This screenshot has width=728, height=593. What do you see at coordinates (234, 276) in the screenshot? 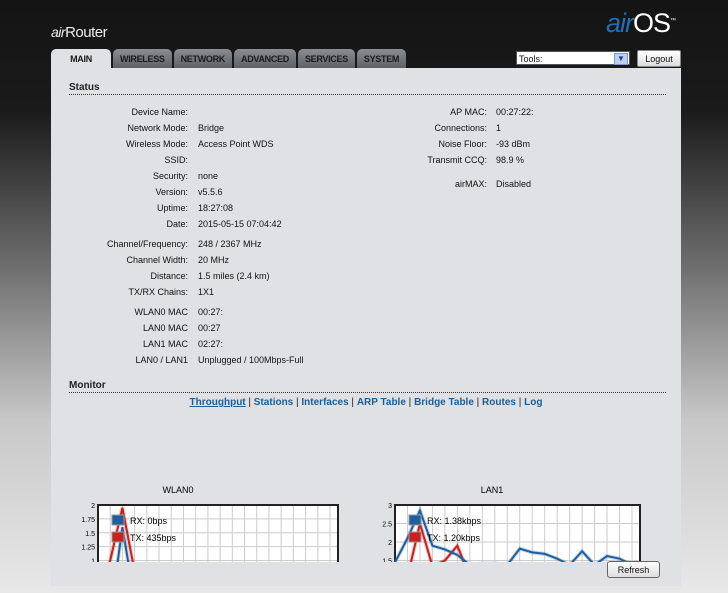
I see `status-value: 1.5 miles (2.4 km)` at bounding box center [234, 276].